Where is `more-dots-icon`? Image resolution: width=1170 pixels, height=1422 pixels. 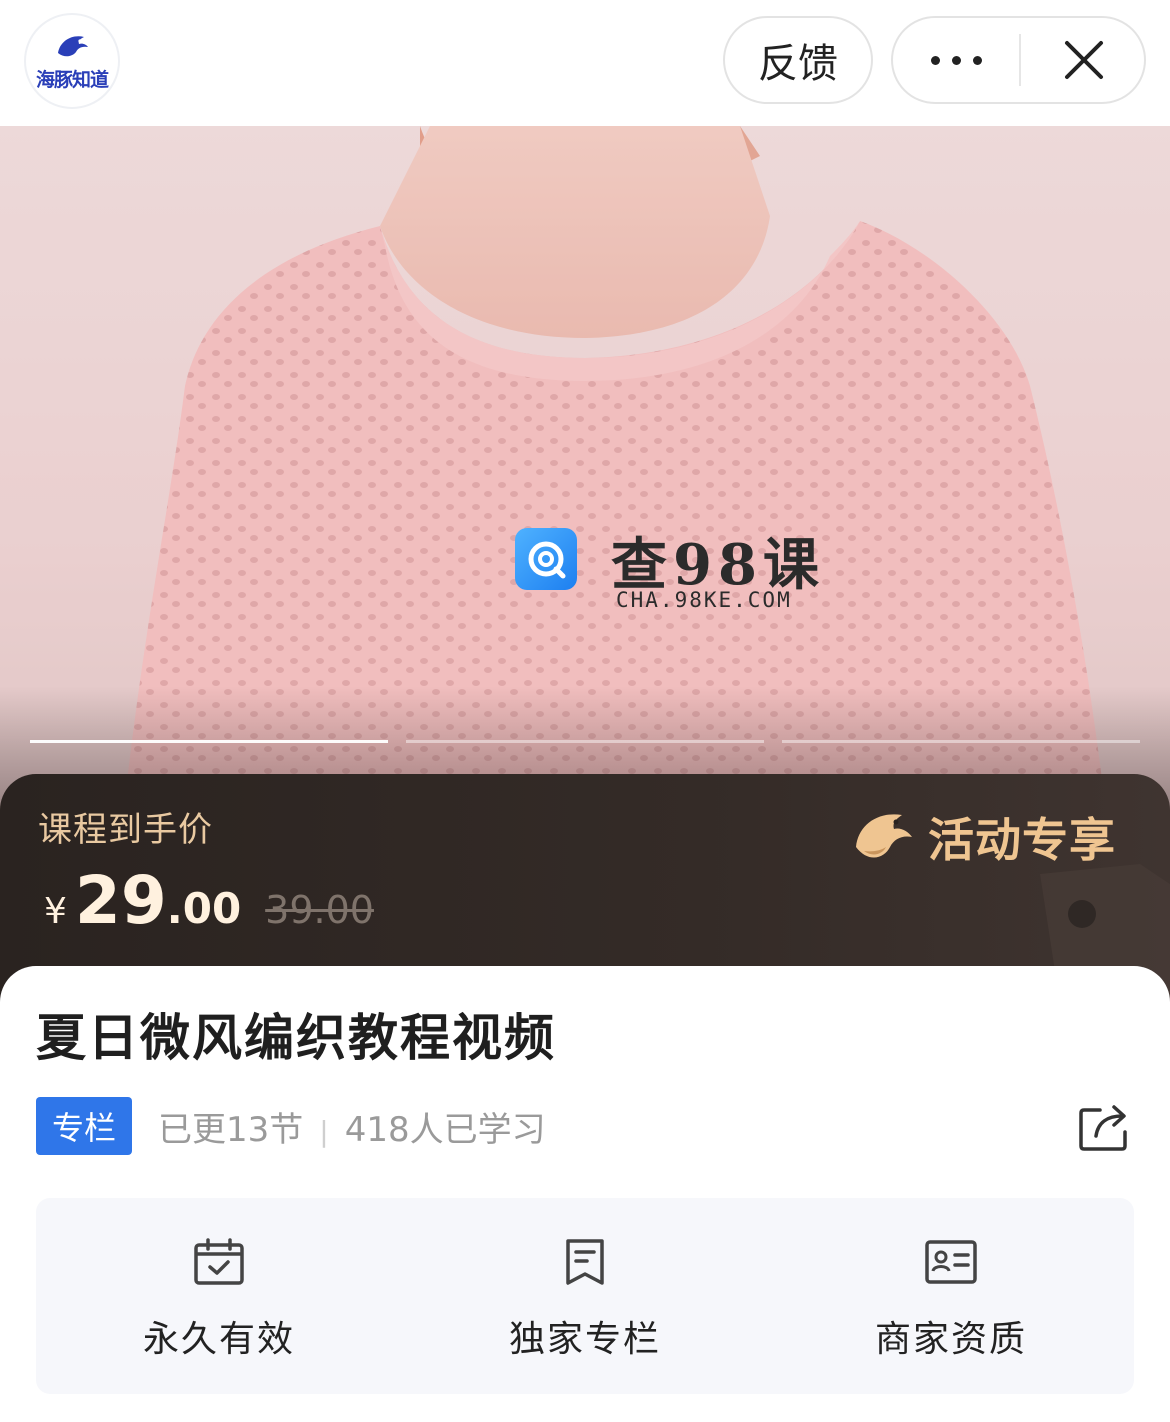
more-dots-icon is located at coordinates (956, 60).